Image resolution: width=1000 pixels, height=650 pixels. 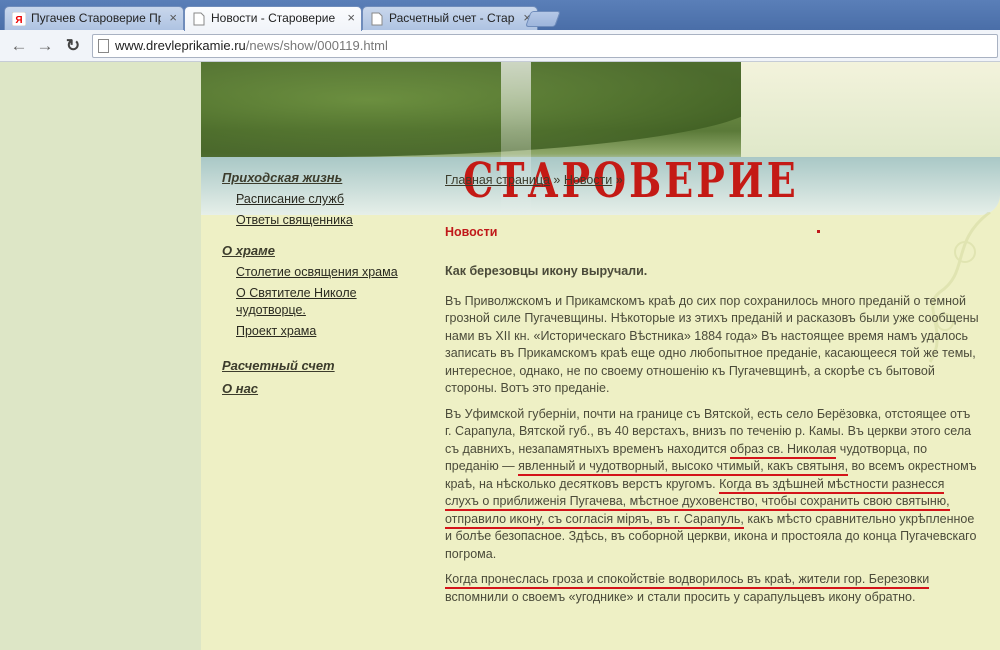 What do you see at coordinates (783, 450) in the screenshot?
I see `underlined-text: образ св. Николая` at bounding box center [783, 450].